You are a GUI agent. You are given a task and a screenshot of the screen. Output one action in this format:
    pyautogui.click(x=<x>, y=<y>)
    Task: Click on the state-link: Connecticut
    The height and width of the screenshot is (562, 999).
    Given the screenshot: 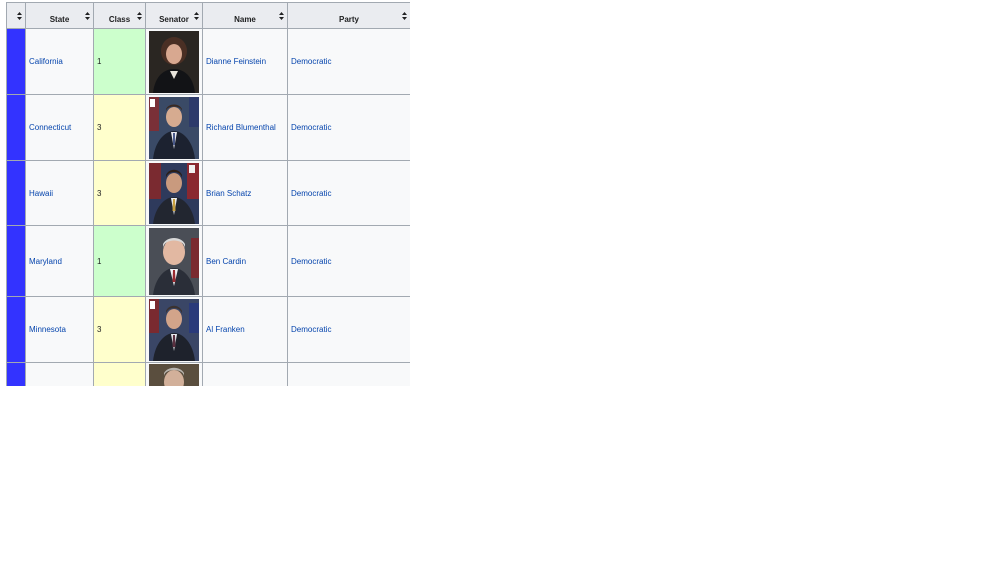 What is the action you would take?
    pyautogui.click(x=50, y=127)
    